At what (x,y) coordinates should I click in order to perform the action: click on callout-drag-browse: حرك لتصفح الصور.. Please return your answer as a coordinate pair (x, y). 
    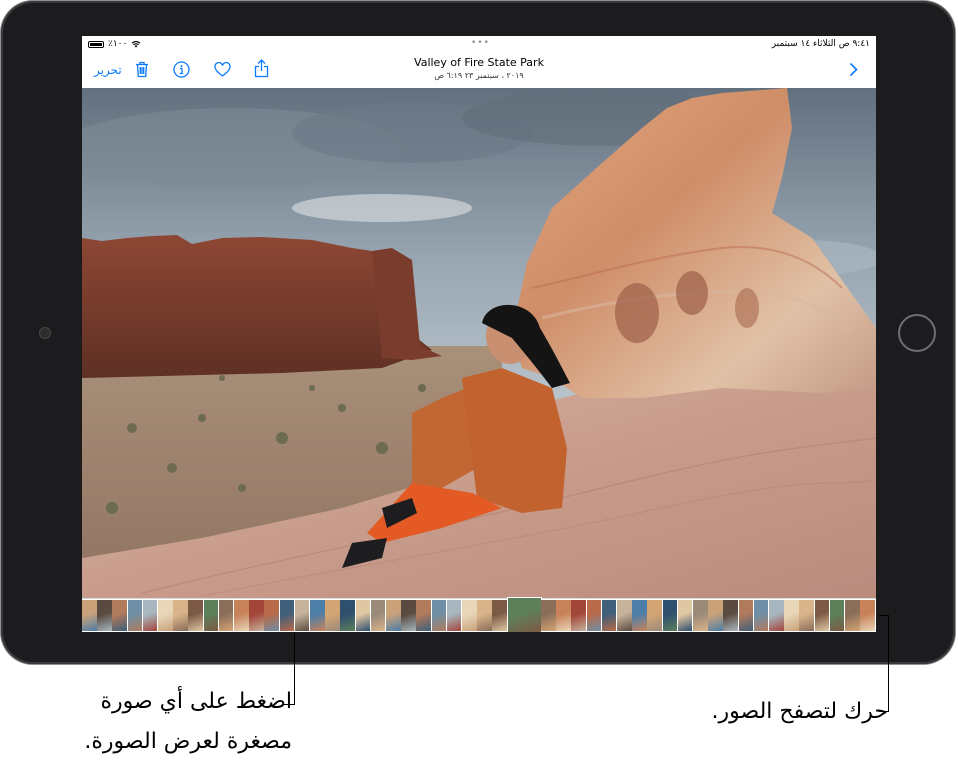
    Looking at the image, I should click on (764, 712).